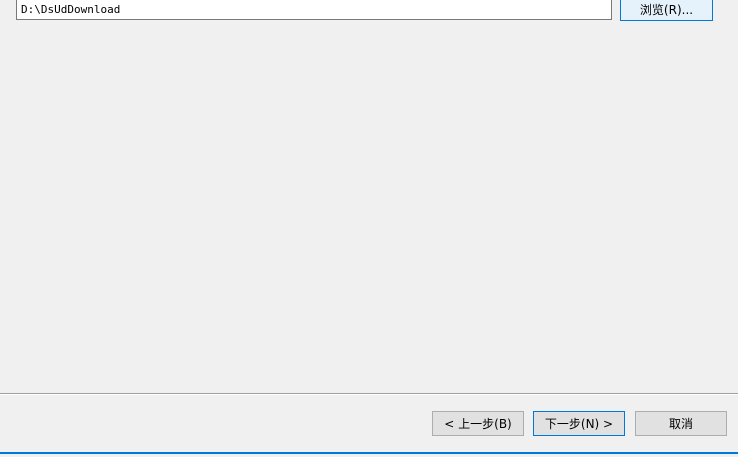  What do you see at coordinates (681, 423) in the screenshot?
I see `cancel-button: 取消` at bounding box center [681, 423].